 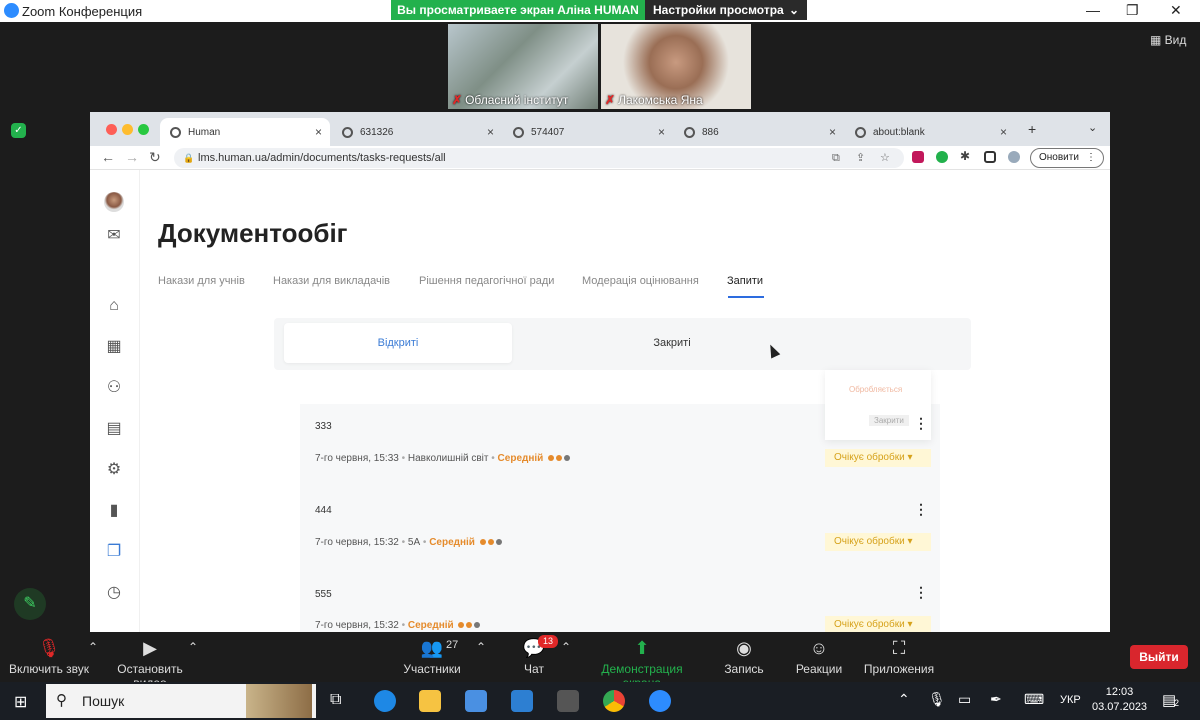 I want to click on browser-tab: 886 ×, so click(x=759, y=132).